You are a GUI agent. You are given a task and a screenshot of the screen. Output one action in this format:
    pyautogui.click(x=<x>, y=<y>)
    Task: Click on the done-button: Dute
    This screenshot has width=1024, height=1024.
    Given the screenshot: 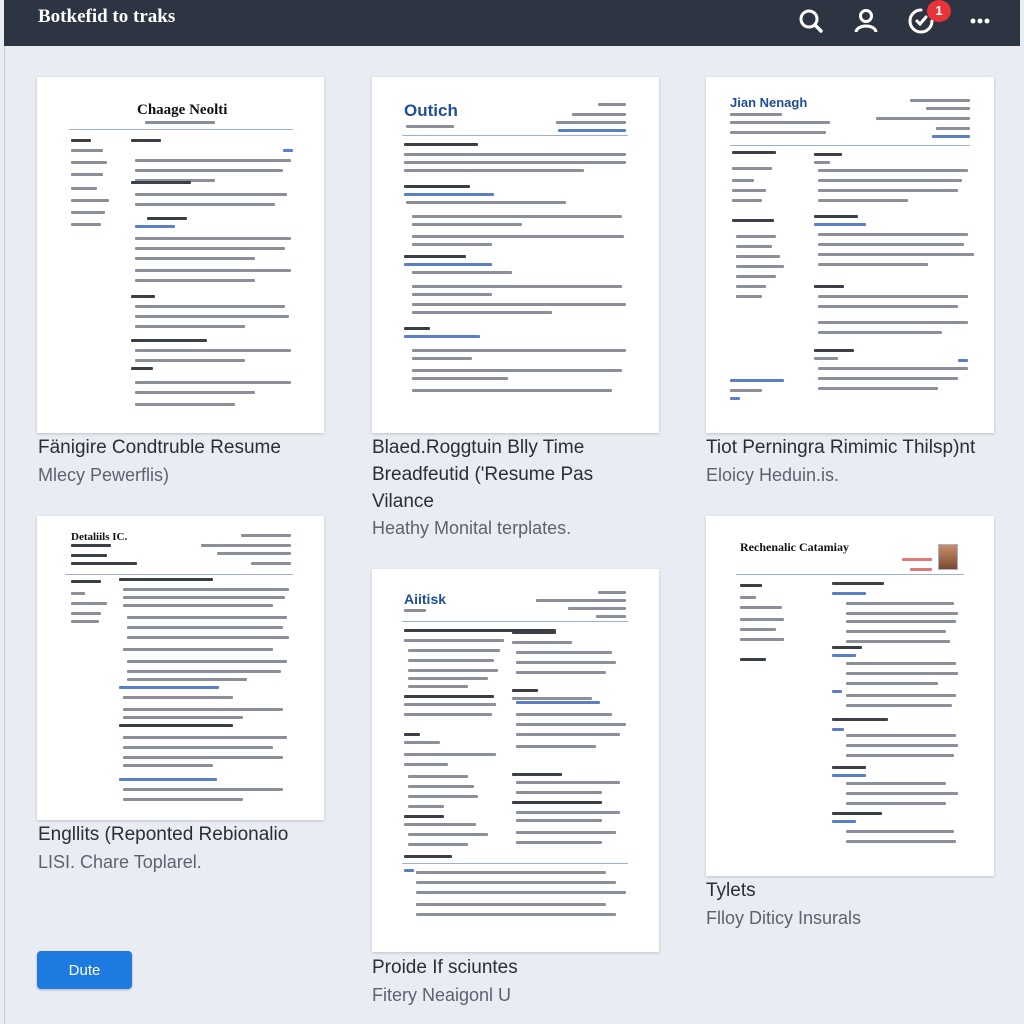 What is the action you would take?
    pyautogui.click(x=84, y=970)
    